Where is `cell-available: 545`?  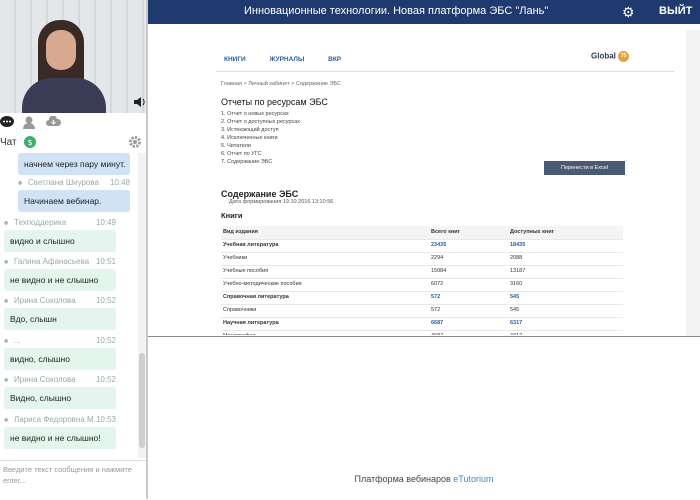 cell-available: 545 is located at coordinates (515, 310).